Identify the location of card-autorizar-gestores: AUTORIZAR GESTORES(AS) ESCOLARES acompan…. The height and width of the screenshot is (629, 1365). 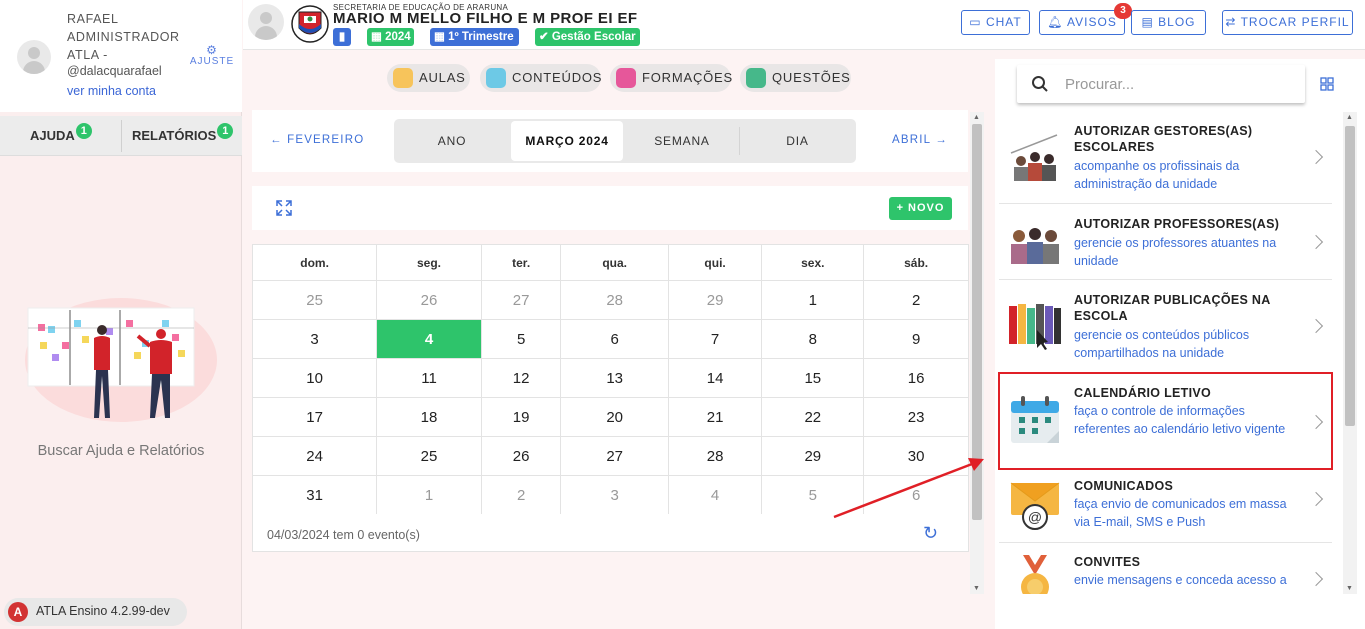
(1165, 157).